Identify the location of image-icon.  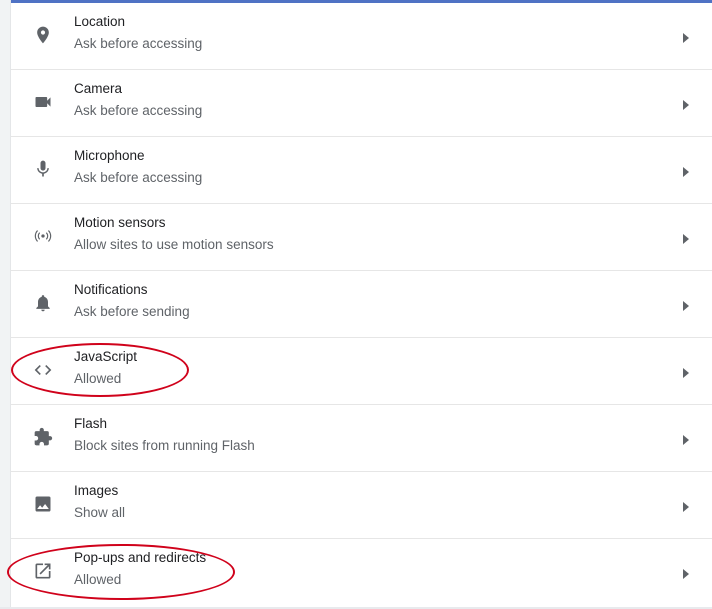
(43, 504).